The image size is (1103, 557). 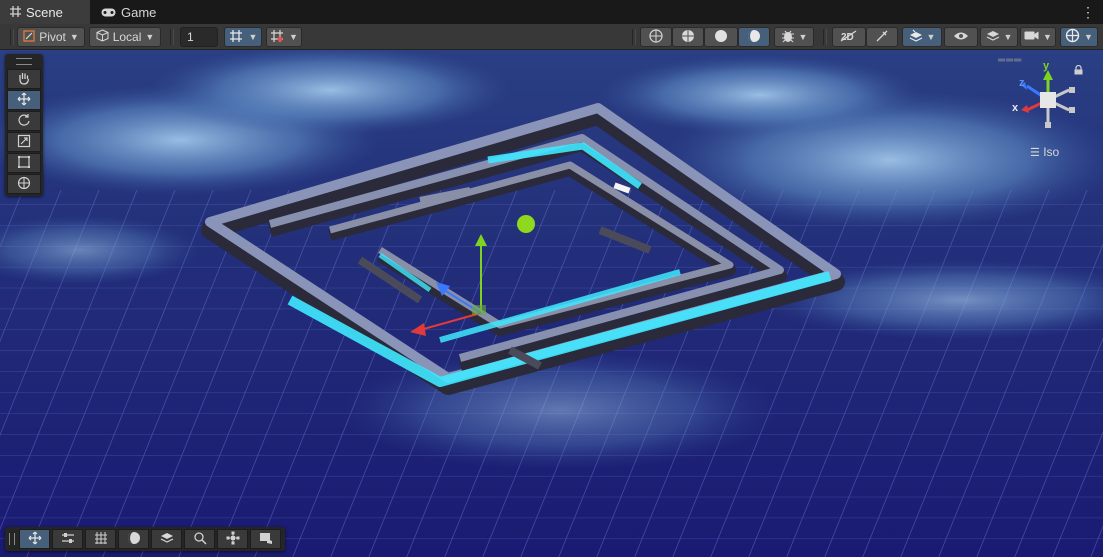 I want to click on bug-icon, so click(x=788, y=37).